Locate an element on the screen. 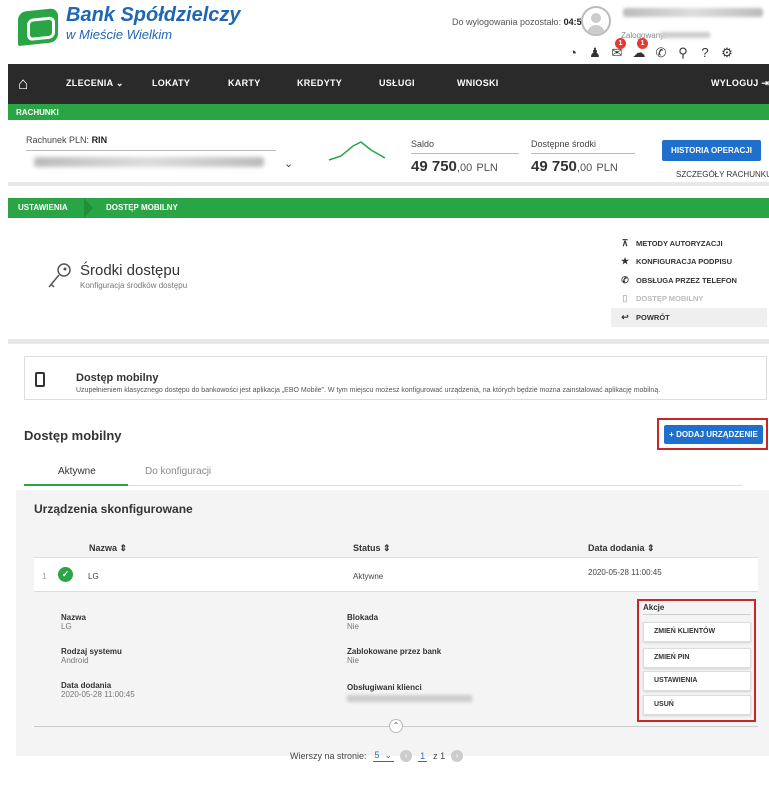 The height and width of the screenshot is (796, 769). account-select-chevron-icon: ⌄ is located at coordinates (288, 163).